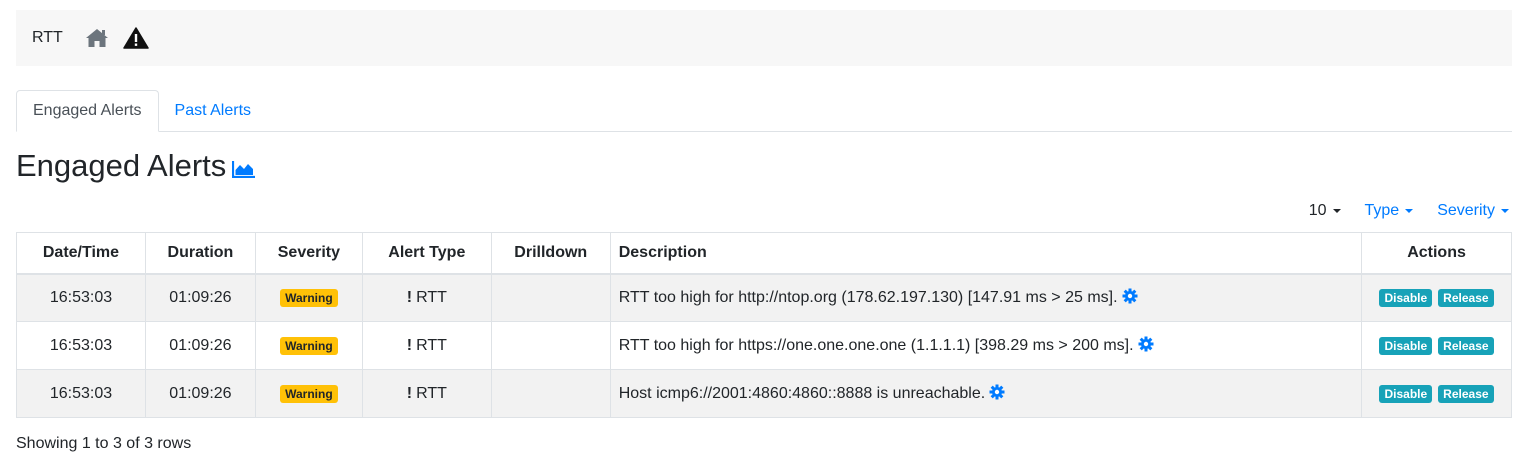 The image size is (1521, 462). I want to click on type-filter-dropdown: Type, so click(1389, 211).